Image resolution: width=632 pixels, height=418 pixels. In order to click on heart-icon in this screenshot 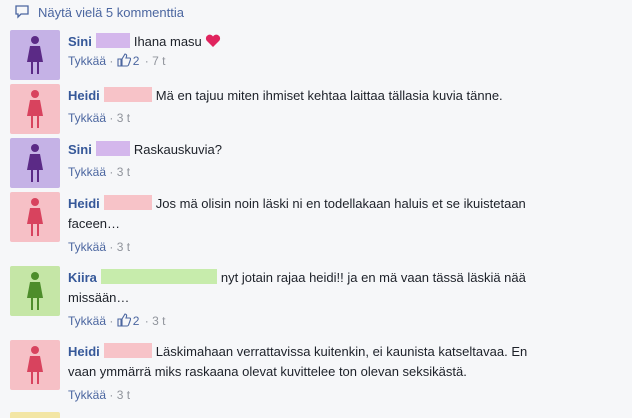, I will do `click(212, 40)`.